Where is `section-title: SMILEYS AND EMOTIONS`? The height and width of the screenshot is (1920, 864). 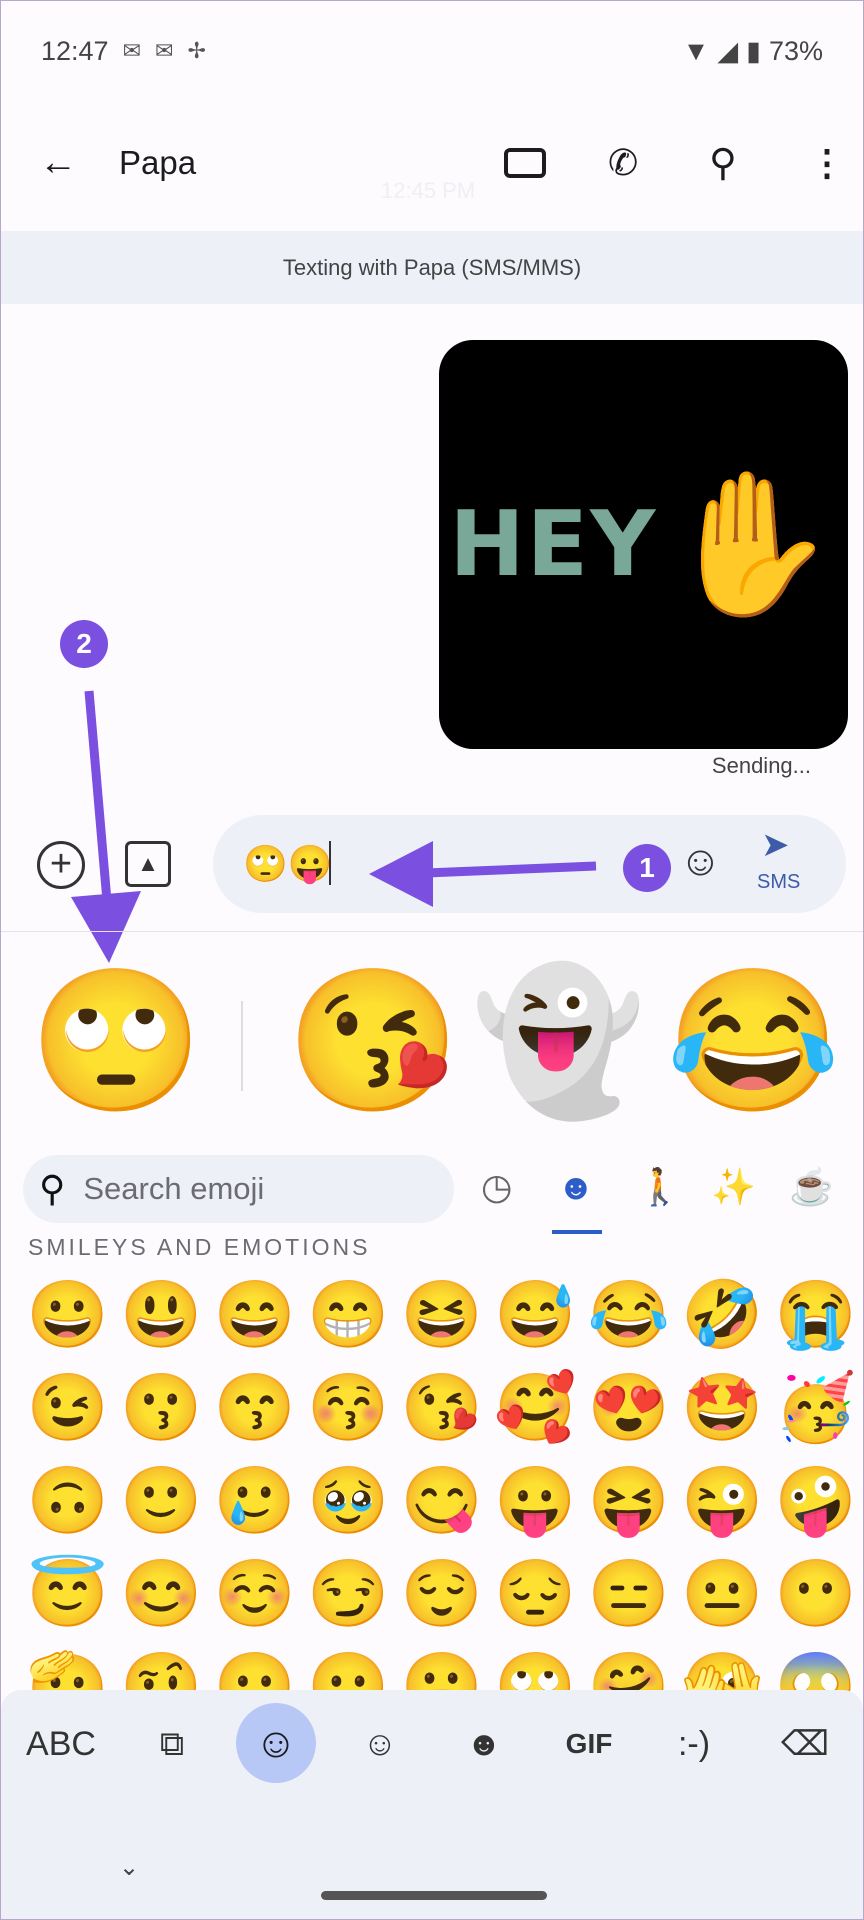
section-title: SMILEYS AND EMOTIONS is located at coordinates (199, 1247).